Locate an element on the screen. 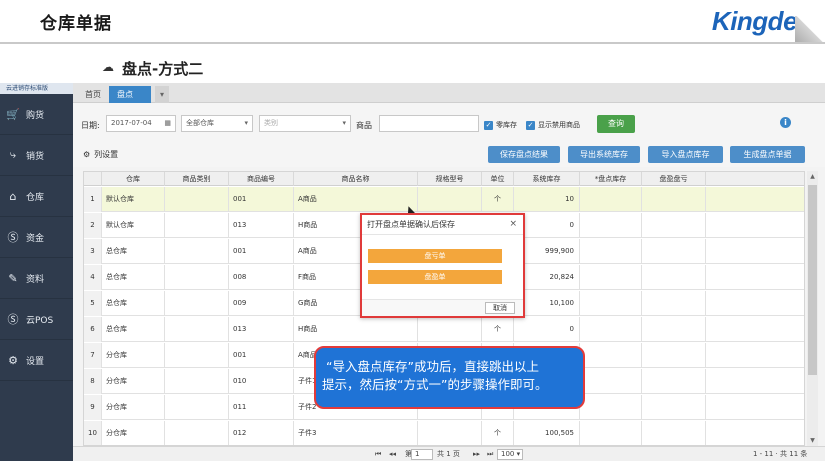  confirm-dialog: 打开盘点单据确认后保存 × 盘亏单 盘盈单 取消 is located at coordinates (442, 265).